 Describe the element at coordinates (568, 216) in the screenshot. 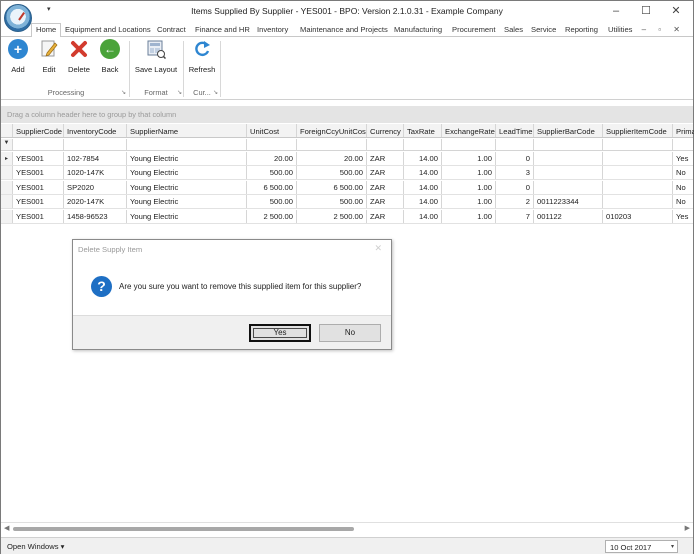

I see `cell-supplier-bar-code: 001122` at that location.